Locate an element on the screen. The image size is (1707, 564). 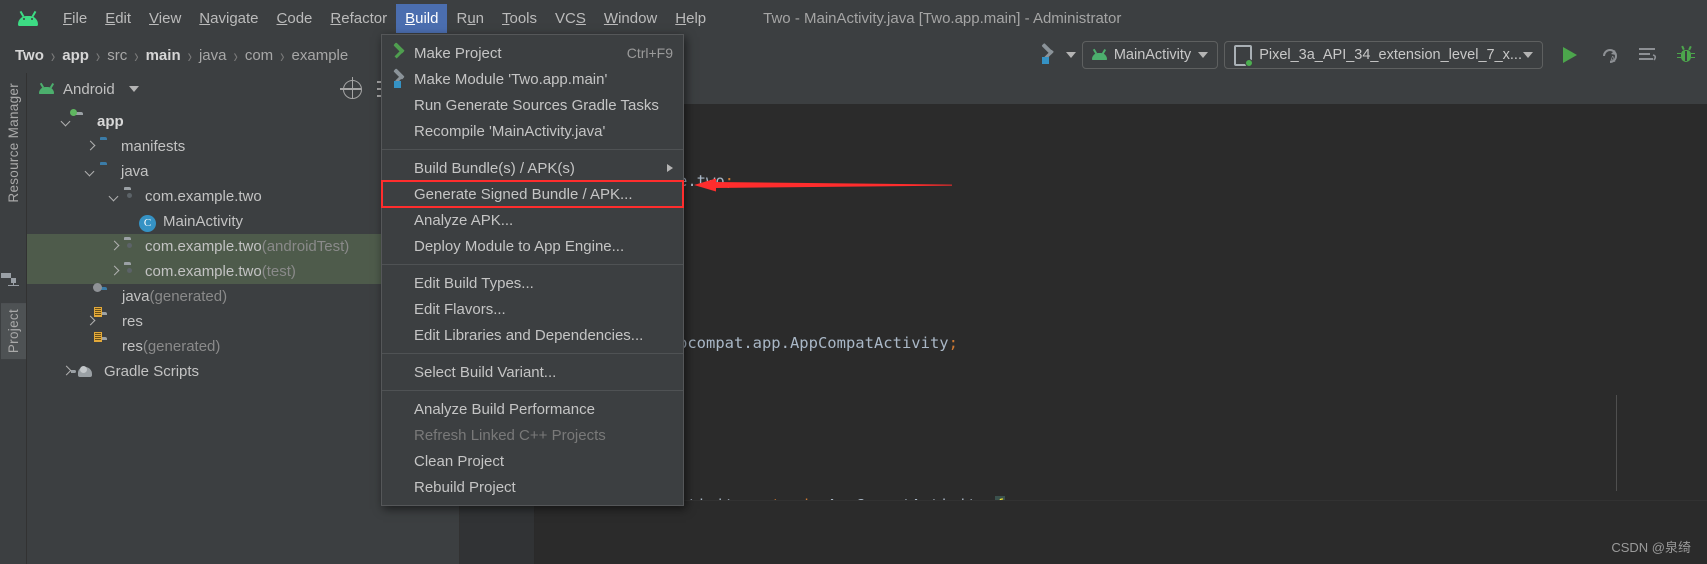
tree-label-suffix: (androidTest) is located at coordinates (305, 246).